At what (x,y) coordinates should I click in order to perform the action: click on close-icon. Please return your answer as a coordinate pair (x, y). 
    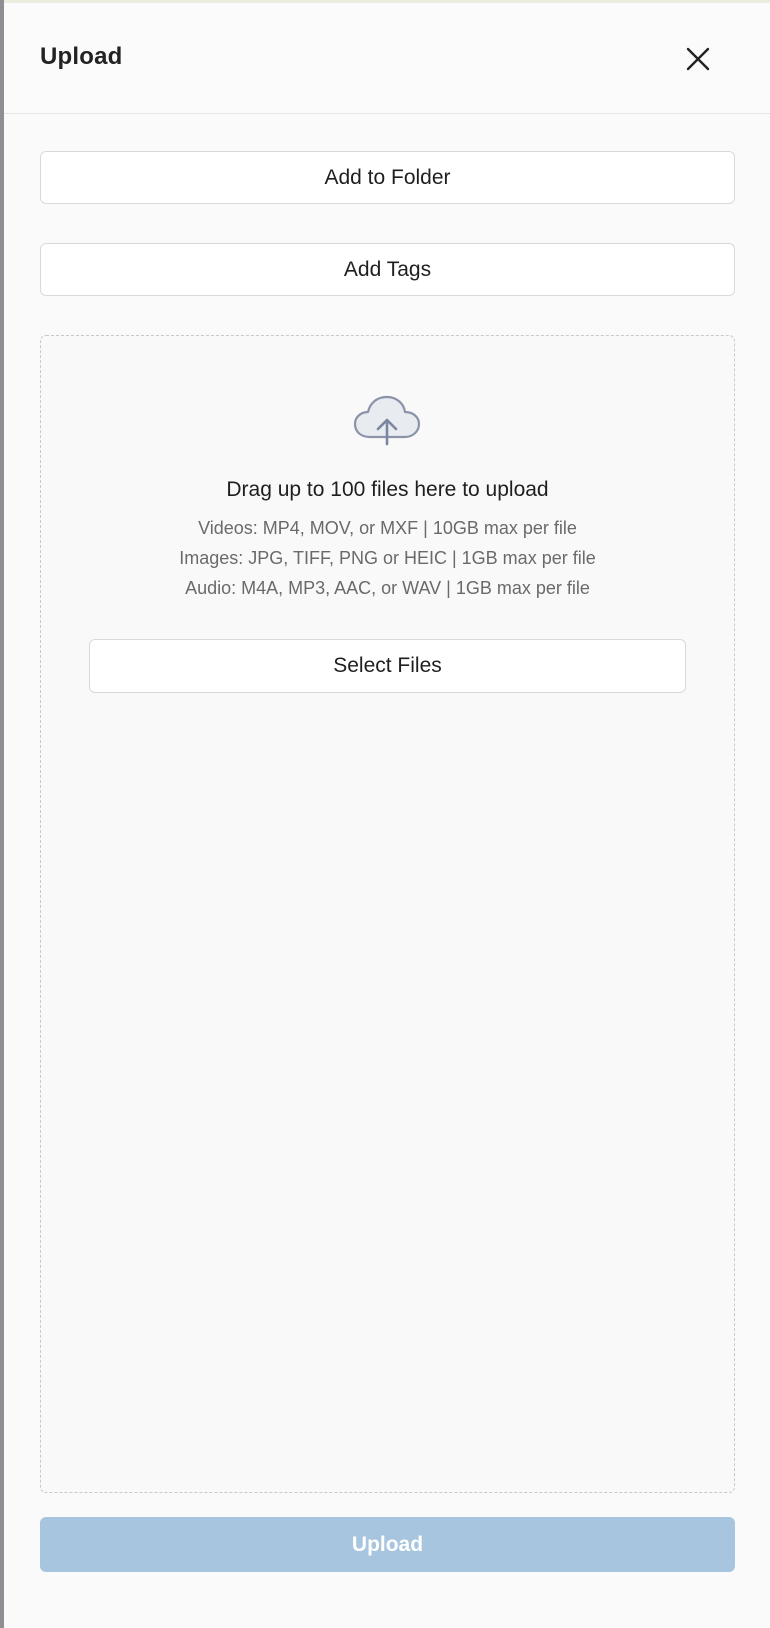
    Looking at the image, I should click on (698, 59).